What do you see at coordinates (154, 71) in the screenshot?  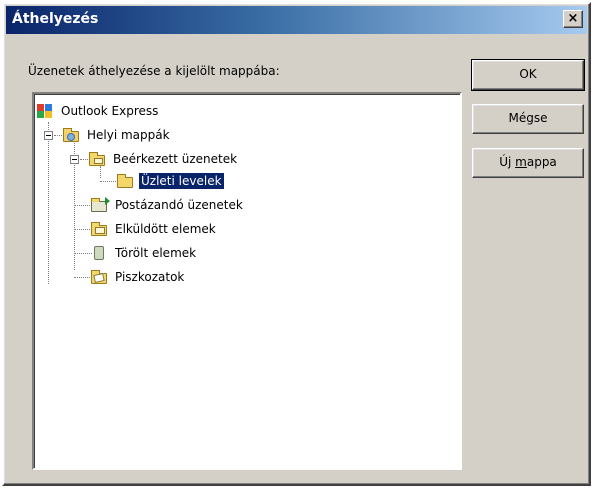 I see `instruction-label: Üzenetek áthelyezése a kijelölt mappába:` at bounding box center [154, 71].